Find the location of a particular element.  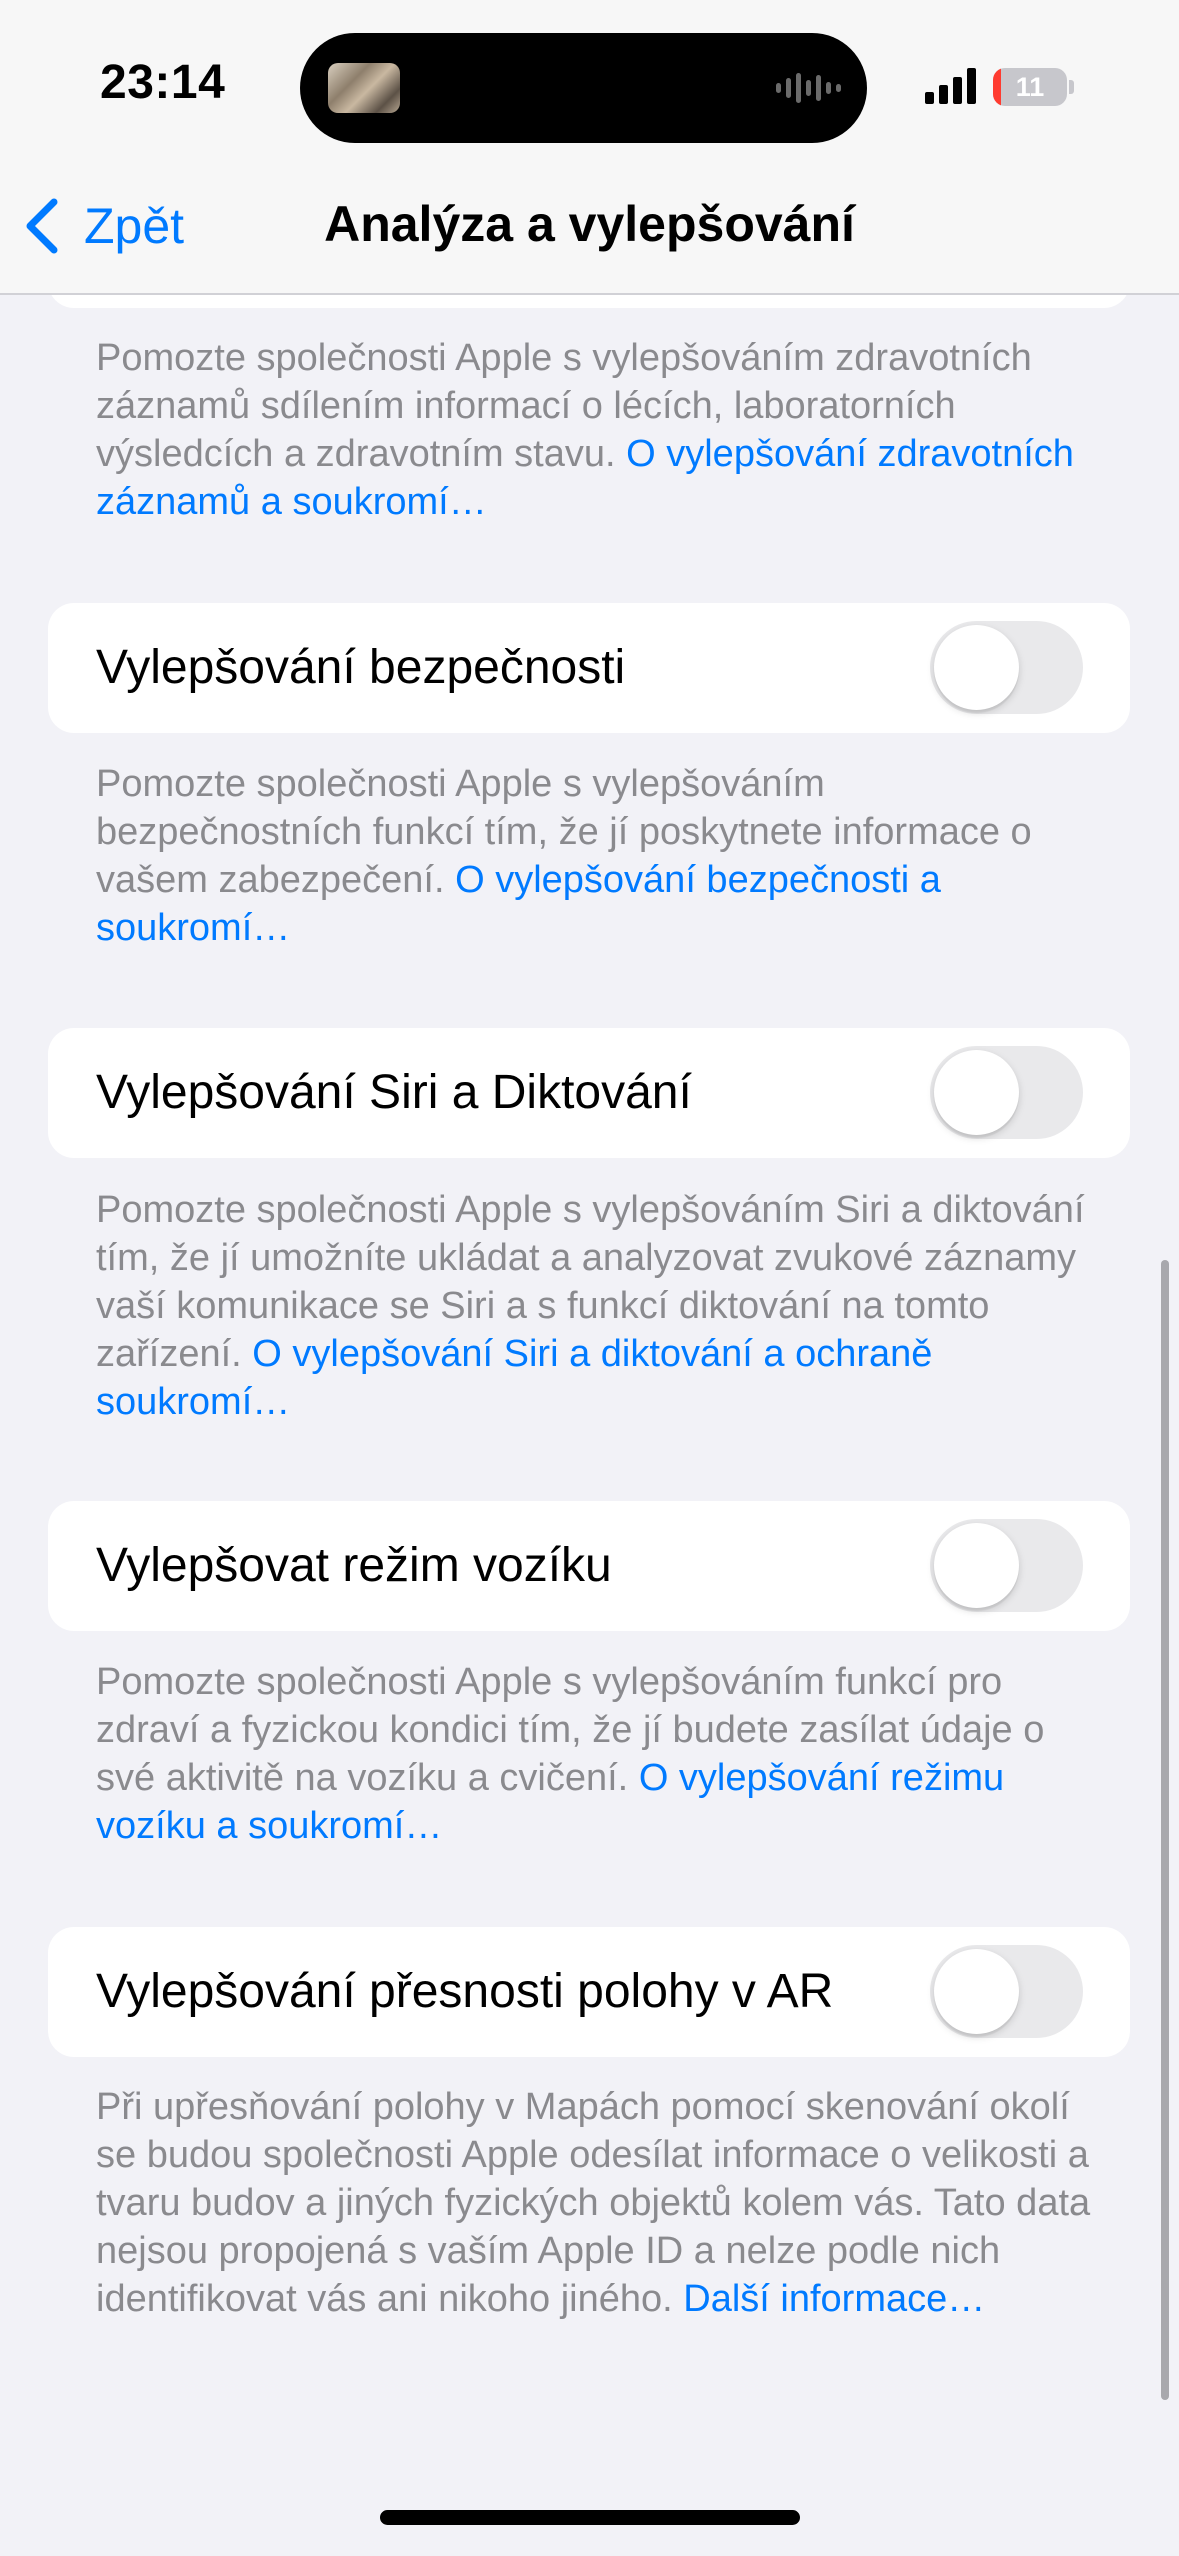

navigation-bar: 23:14 11 Zpět Analýza a vylepšování is located at coordinates (589, 147).